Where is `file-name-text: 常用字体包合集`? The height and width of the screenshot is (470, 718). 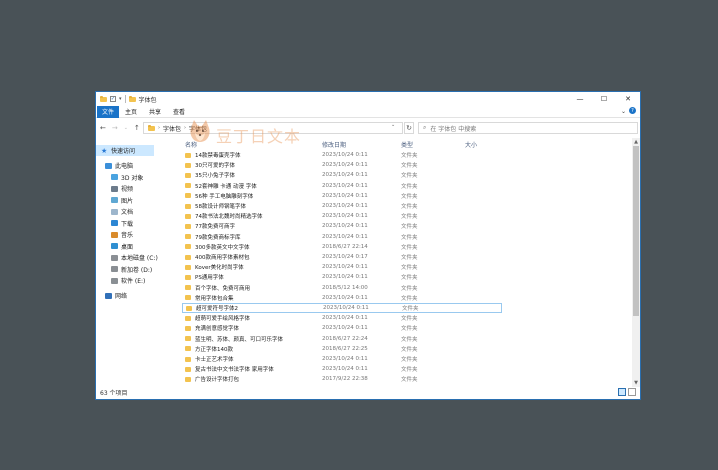 file-name-text: 常用字体包合集 is located at coordinates (214, 298).